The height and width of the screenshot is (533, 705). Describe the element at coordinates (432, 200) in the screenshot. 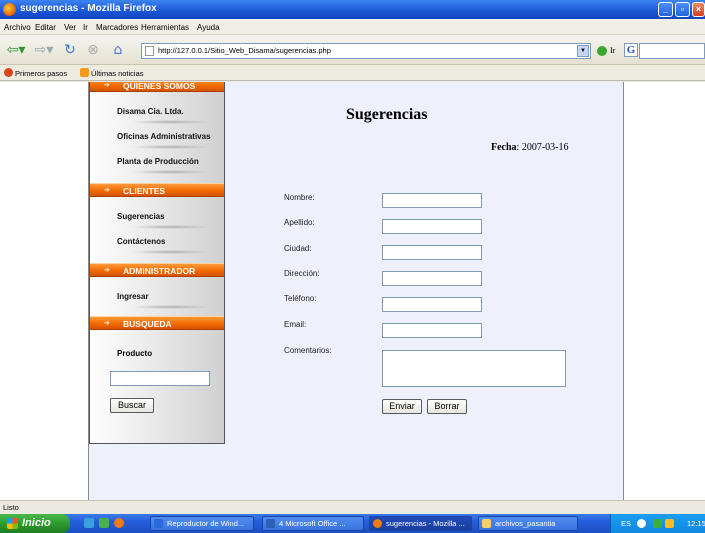

I see `nombre-field` at that location.